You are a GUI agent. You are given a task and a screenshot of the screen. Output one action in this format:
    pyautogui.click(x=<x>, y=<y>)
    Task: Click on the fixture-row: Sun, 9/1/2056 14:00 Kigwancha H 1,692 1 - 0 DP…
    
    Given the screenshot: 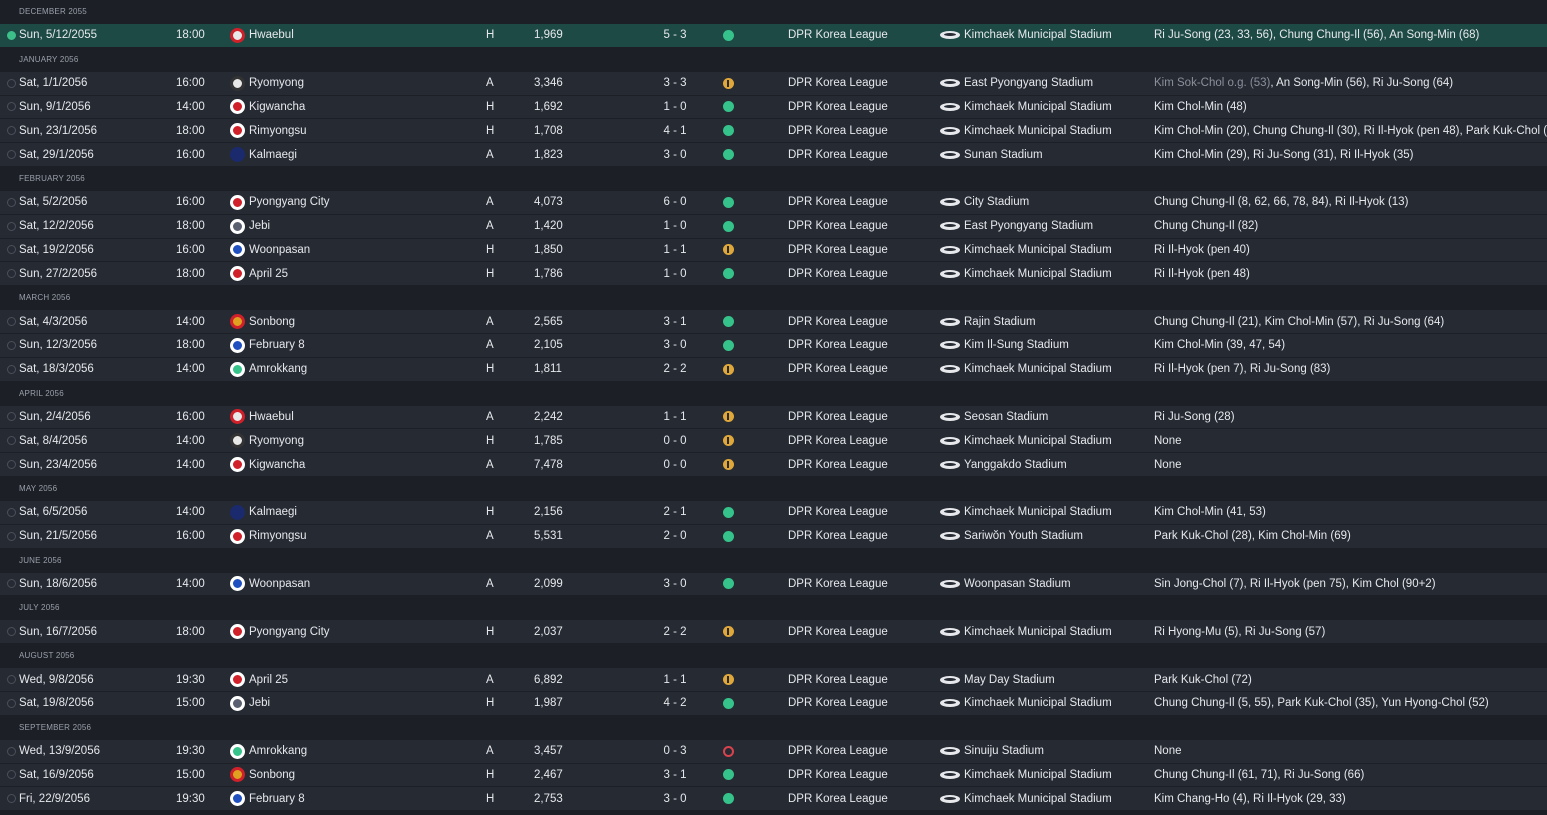 What is the action you would take?
    pyautogui.click(x=773, y=107)
    